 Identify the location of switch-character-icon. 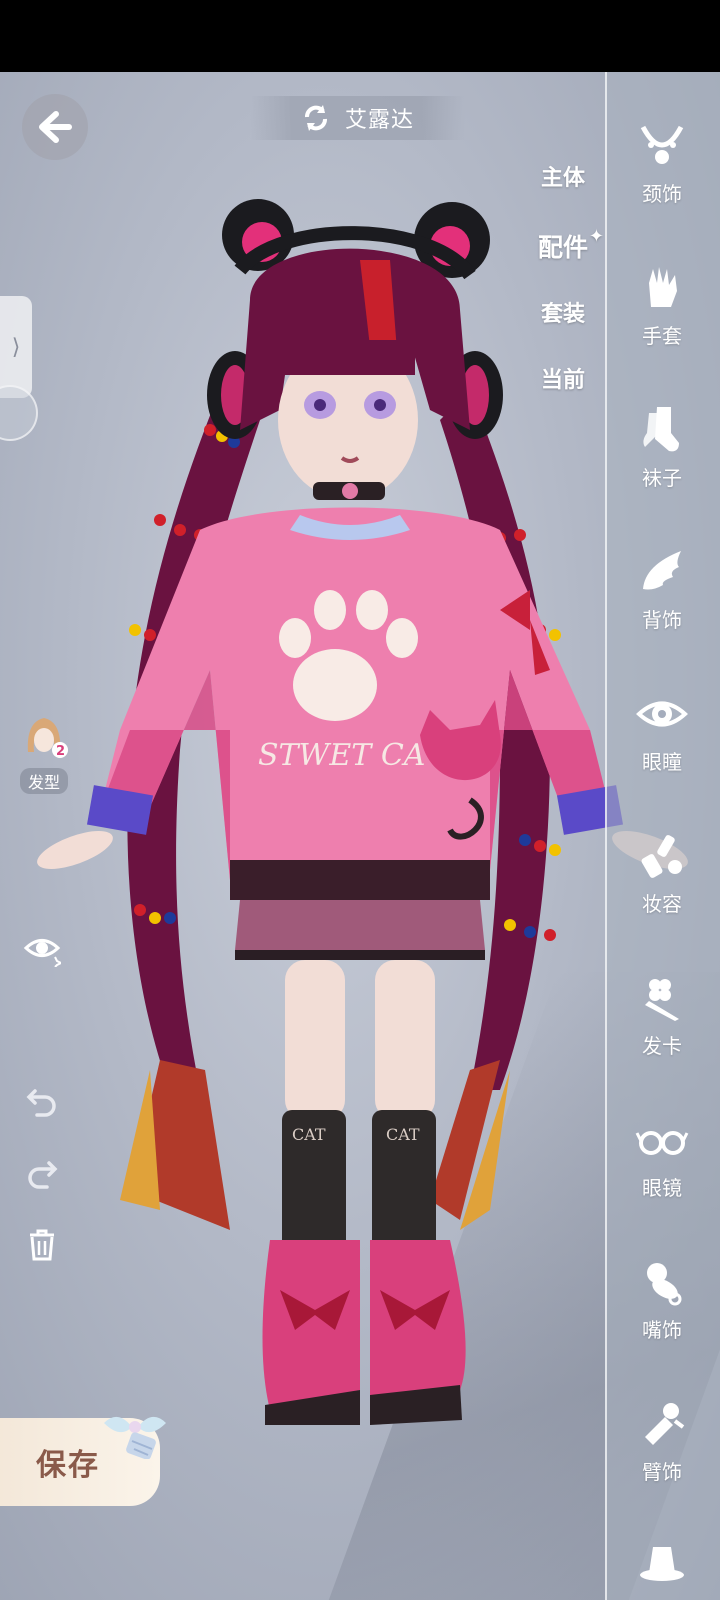
(316, 118).